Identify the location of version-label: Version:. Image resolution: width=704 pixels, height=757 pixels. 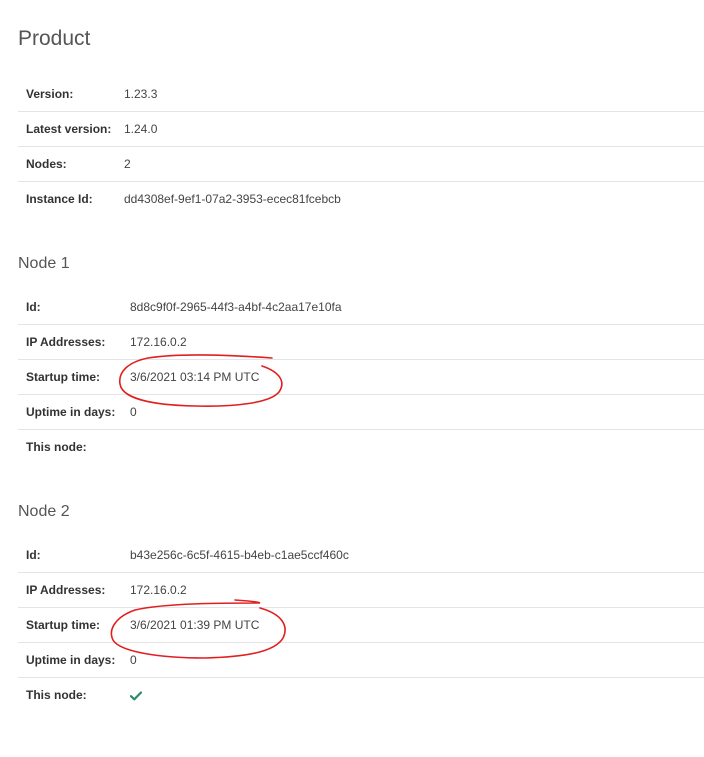
(50, 94).